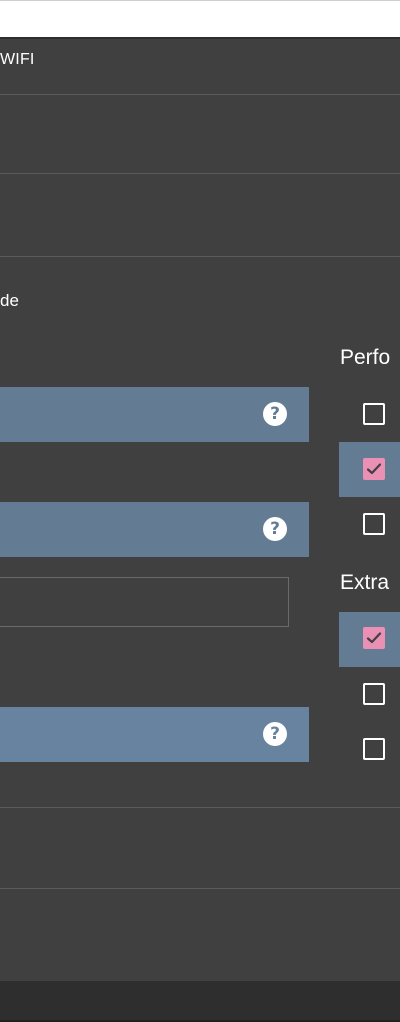 The height and width of the screenshot is (1022, 400). Describe the element at coordinates (154, 734) in the screenshot. I see `setting-select-3: ?` at that location.